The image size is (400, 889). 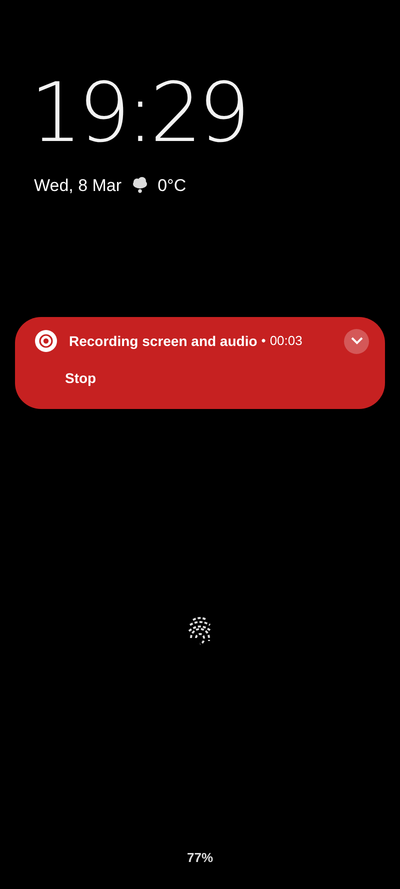 I want to click on stop-button: Stop, so click(x=80, y=378).